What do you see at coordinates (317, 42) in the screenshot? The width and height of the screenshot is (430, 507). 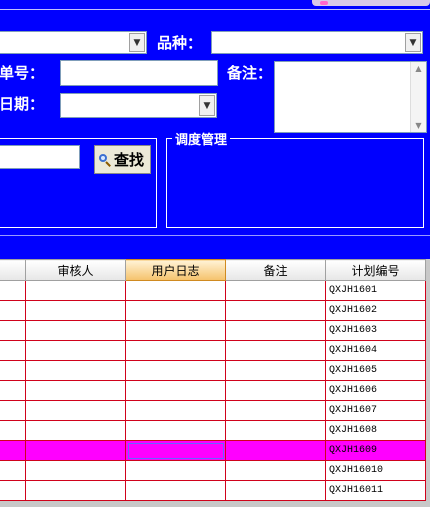 I see `variety-select: ▼` at bounding box center [317, 42].